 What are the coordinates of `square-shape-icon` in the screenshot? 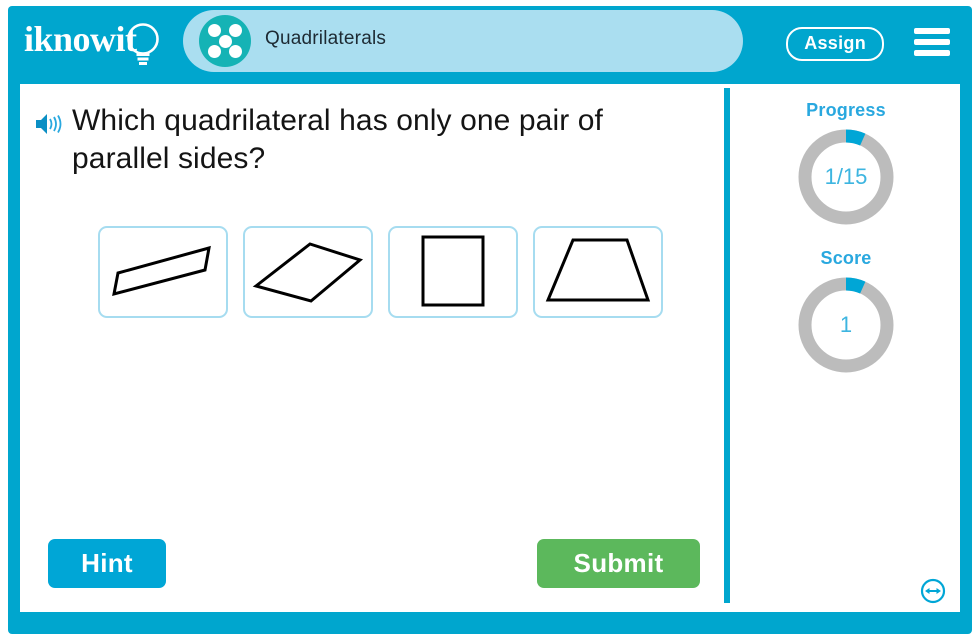 It's located at (453, 271).